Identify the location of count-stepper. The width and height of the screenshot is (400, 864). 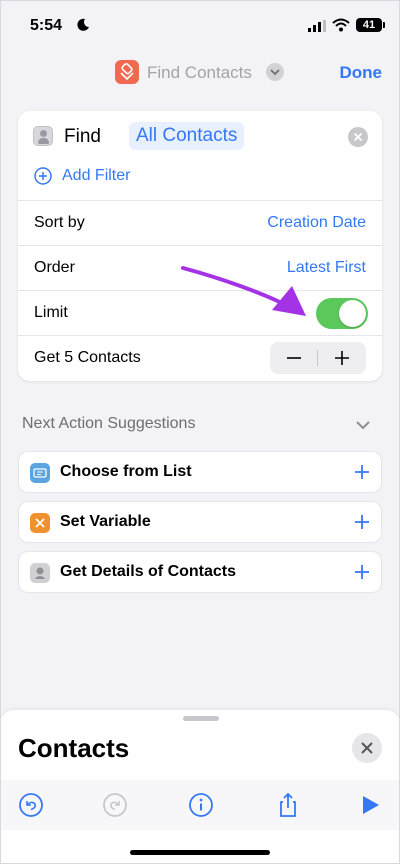
(318, 358).